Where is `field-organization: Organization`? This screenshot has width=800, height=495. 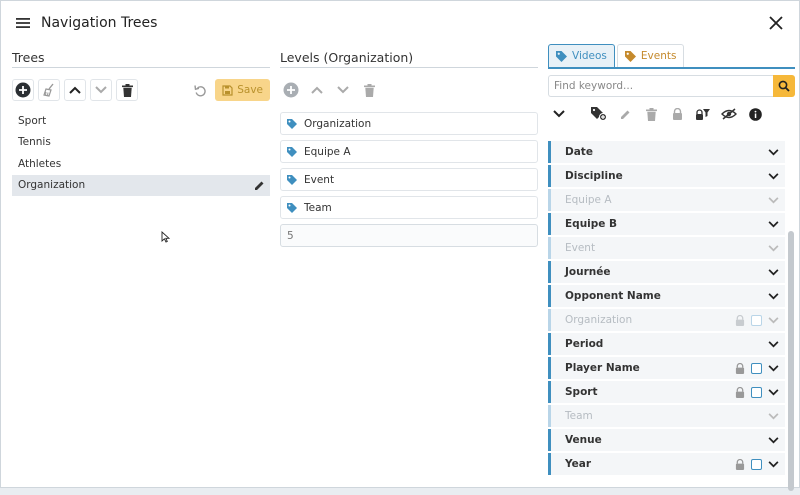 field-organization: Organization is located at coordinates (666, 320).